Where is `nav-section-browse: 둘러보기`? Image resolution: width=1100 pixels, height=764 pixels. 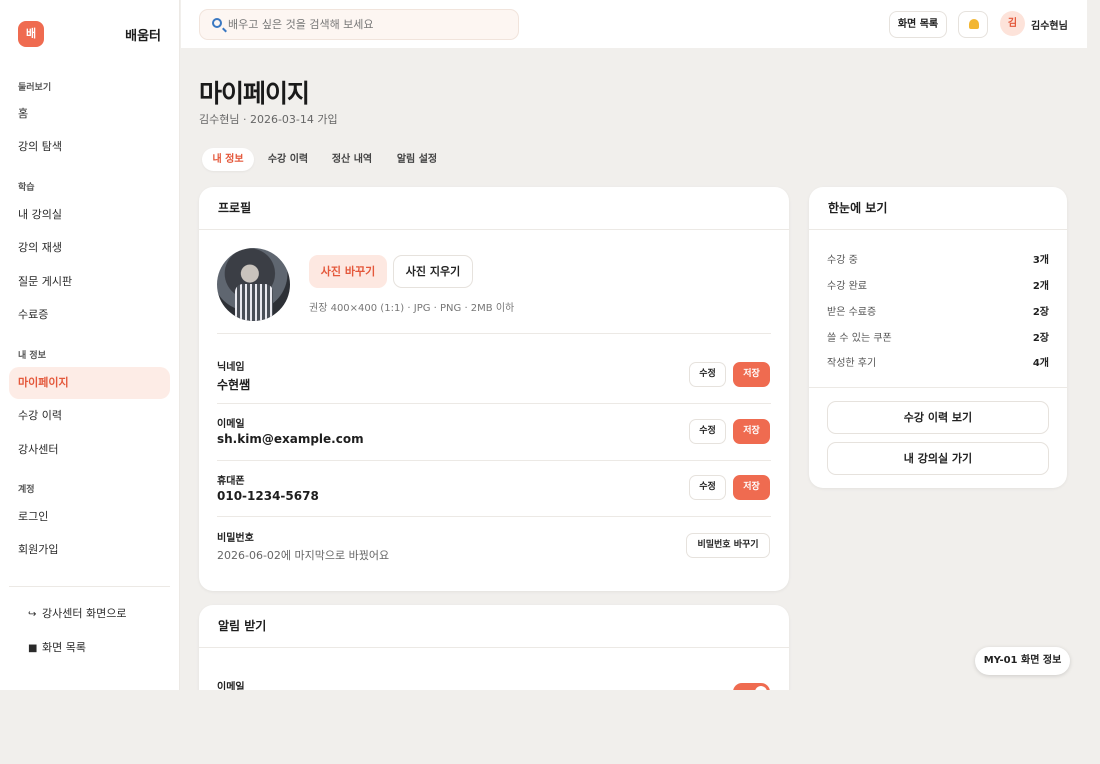
nav-section-browse: 둘러보기 is located at coordinates (35, 88).